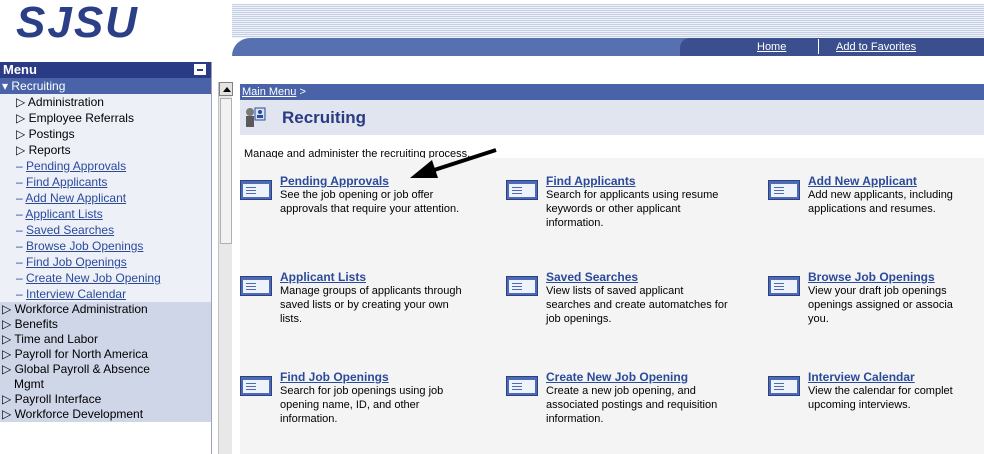  What do you see at coordinates (256, 117) in the screenshot?
I see `recruiting-people-icon` at bounding box center [256, 117].